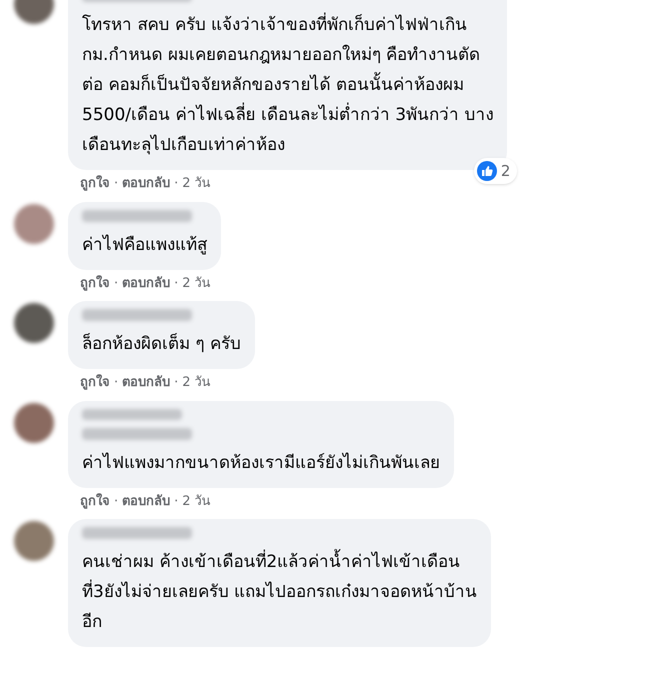 Image resolution: width=657 pixels, height=690 pixels. What do you see at coordinates (506, 171) in the screenshot?
I see `reaction-count: 2` at bounding box center [506, 171].